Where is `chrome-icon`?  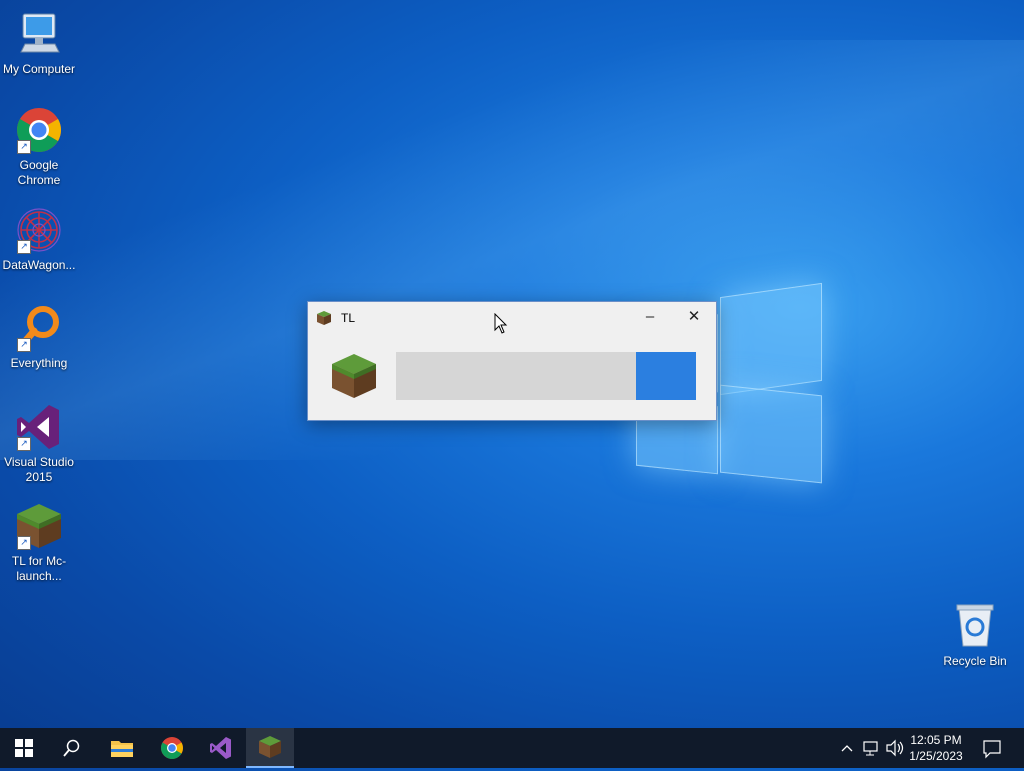 chrome-icon is located at coordinates (172, 748).